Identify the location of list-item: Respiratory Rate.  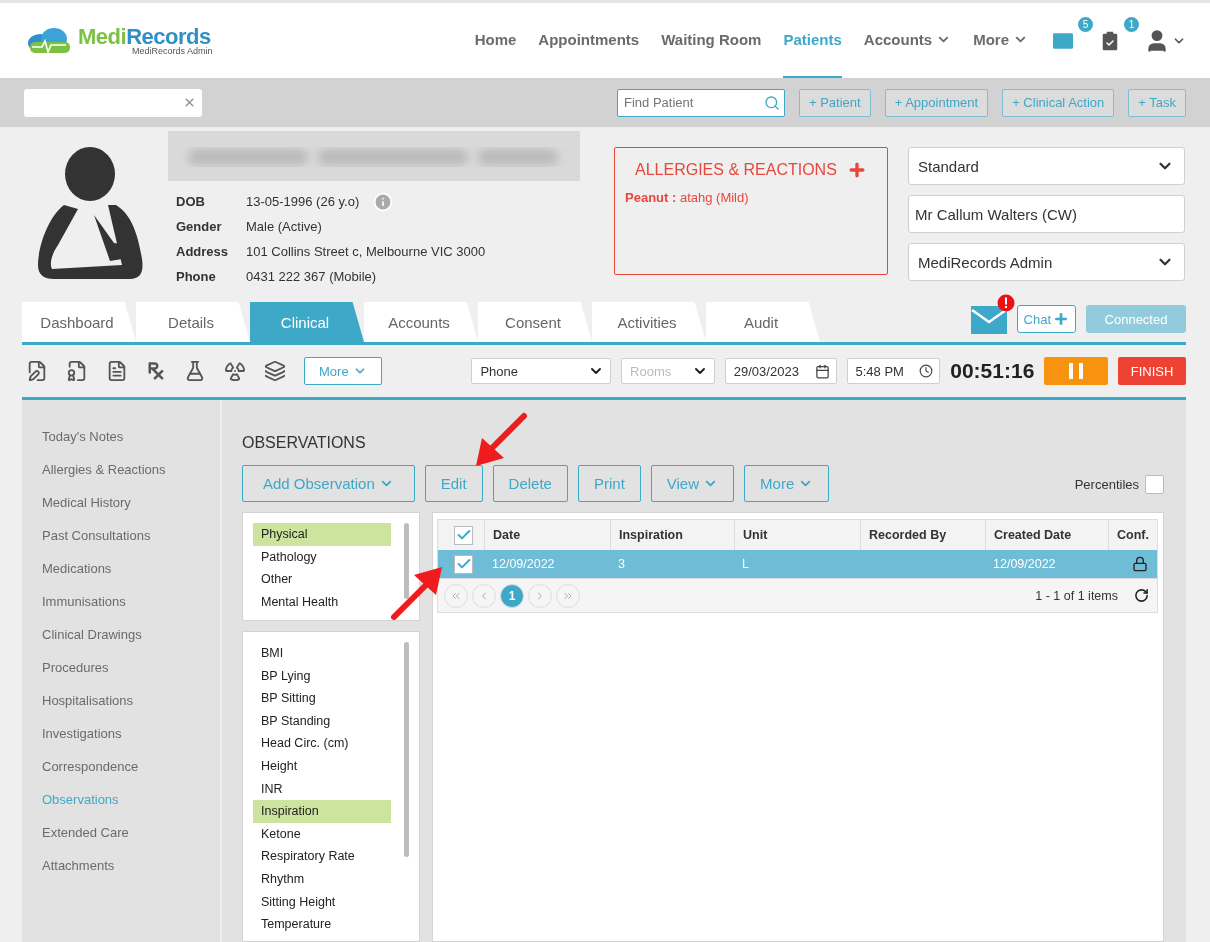
(322, 856).